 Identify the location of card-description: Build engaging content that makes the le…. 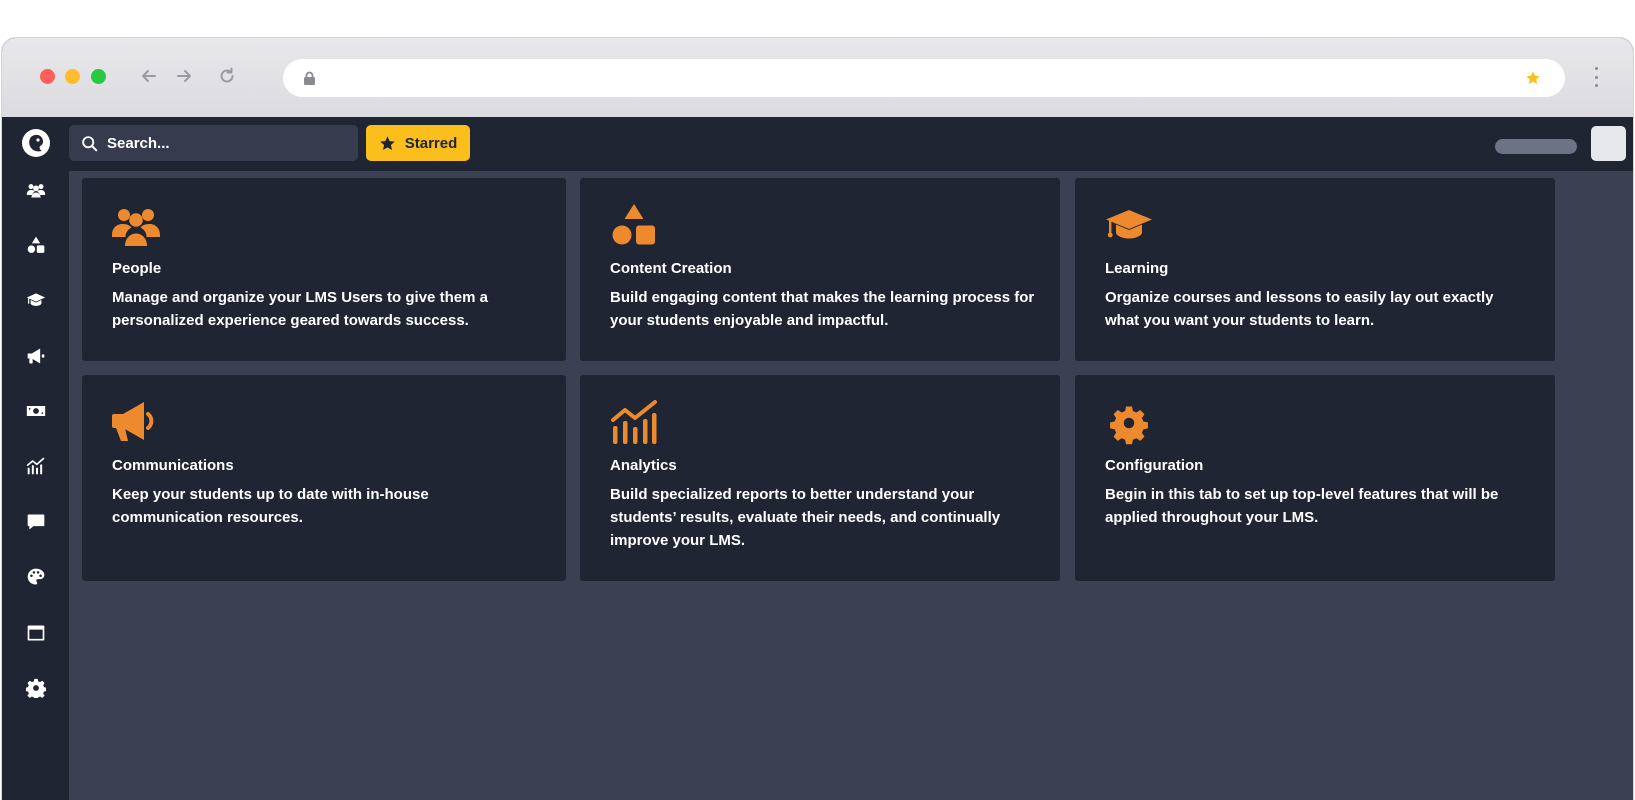
(822, 309).